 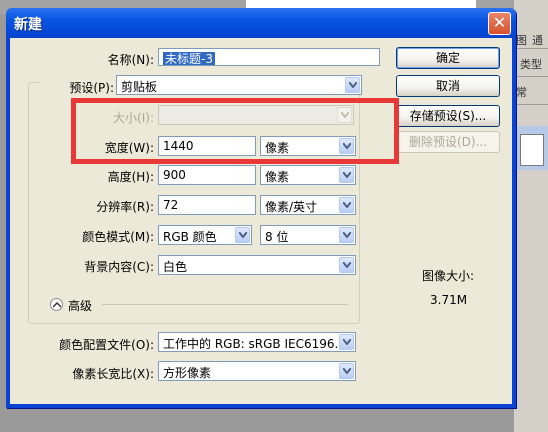 I want to click on dialog-titlebar: 新建 ✕, so click(x=261, y=23).